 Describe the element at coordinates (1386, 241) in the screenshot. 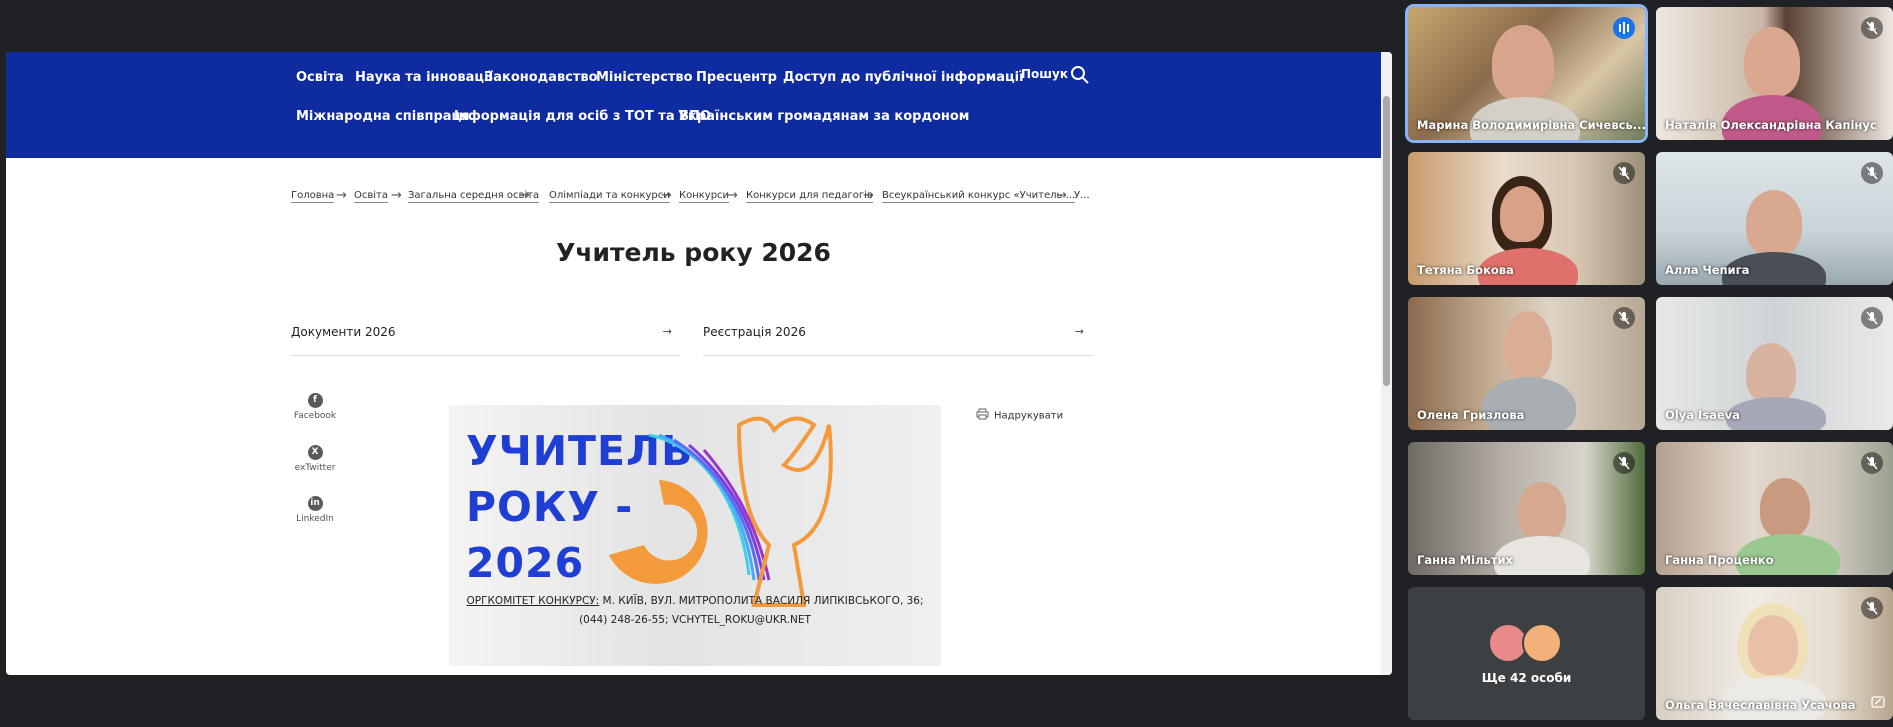

I see `scrollbar-thumb` at that location.